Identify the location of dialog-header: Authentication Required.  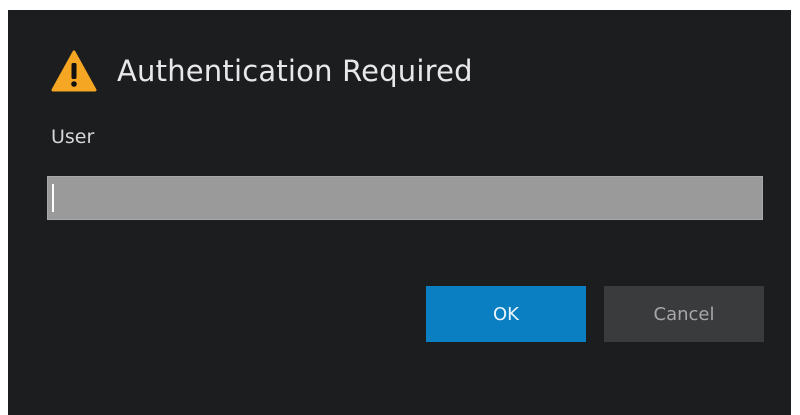
(262, 71).